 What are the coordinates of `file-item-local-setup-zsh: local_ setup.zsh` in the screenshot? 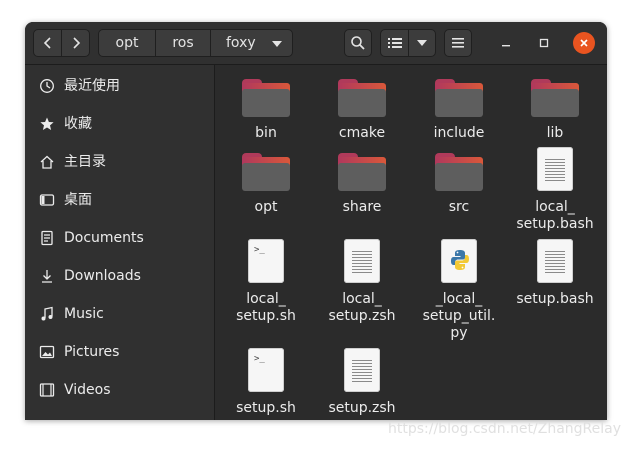 It's located at (362, 282).